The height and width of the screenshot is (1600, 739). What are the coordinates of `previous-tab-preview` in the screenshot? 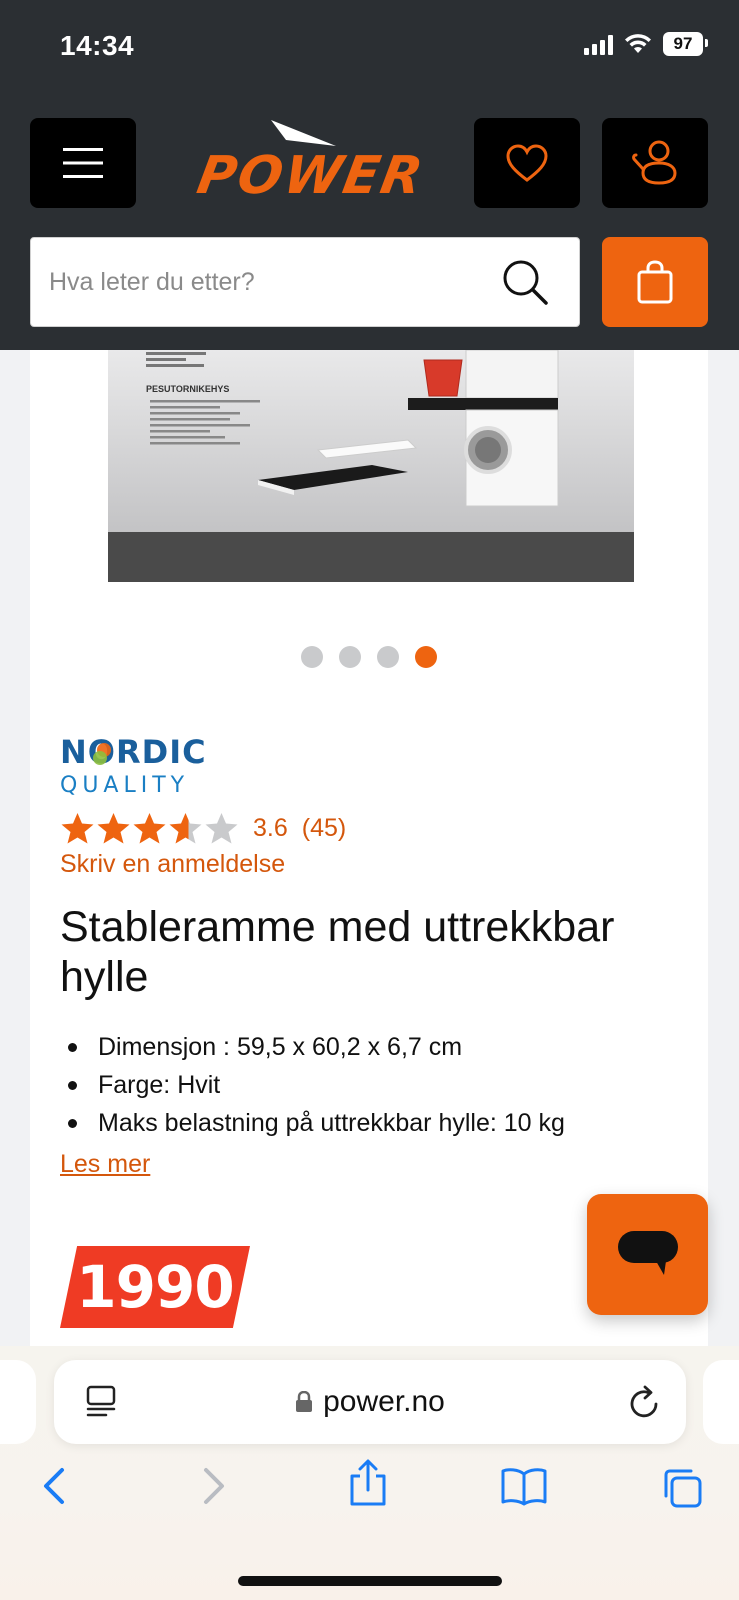 It's located at (18, 1402).